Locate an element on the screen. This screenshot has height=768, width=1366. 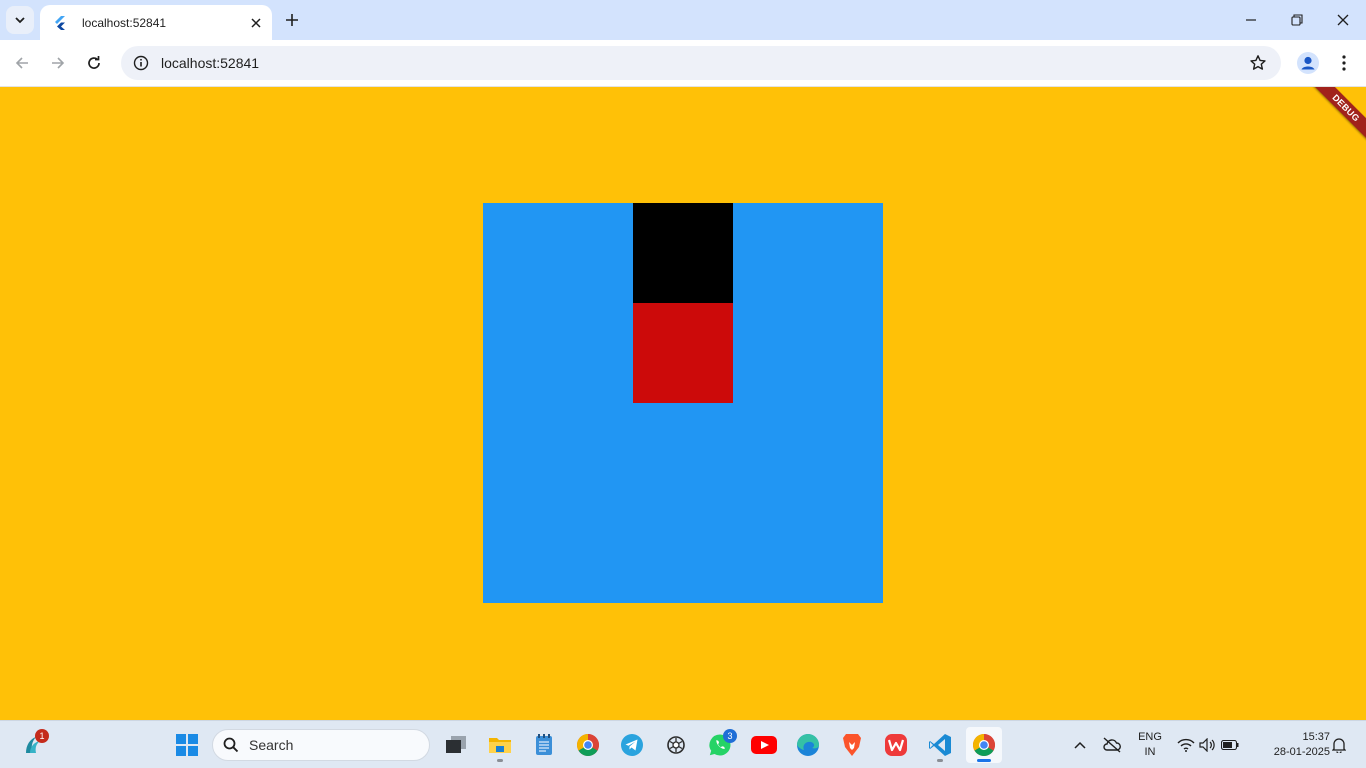
forward-button is located at coordinates (58, 63).